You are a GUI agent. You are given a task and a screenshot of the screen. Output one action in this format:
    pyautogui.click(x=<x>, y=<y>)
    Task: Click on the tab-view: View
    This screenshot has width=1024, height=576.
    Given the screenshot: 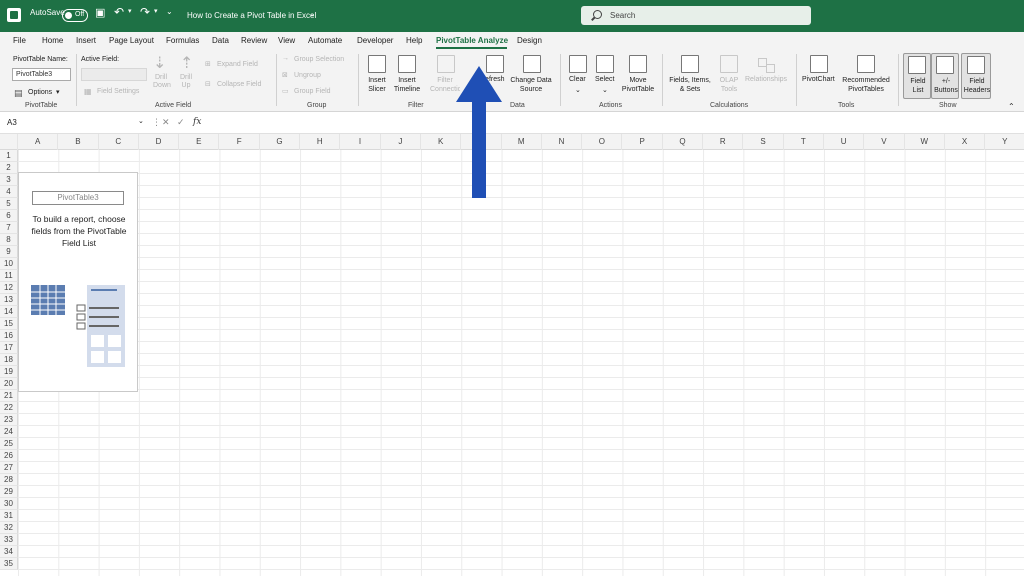 What is the action you would take?
    pyautogui.click(x=286, y=40)
    